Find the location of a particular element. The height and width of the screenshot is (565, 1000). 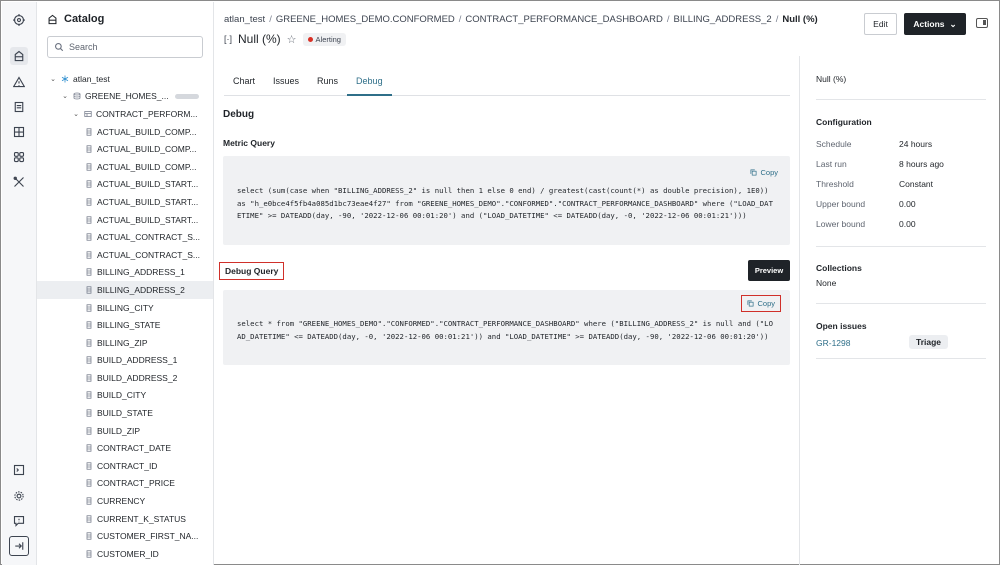

tree-item: CURRENCY is located at coordinates (125, 501).